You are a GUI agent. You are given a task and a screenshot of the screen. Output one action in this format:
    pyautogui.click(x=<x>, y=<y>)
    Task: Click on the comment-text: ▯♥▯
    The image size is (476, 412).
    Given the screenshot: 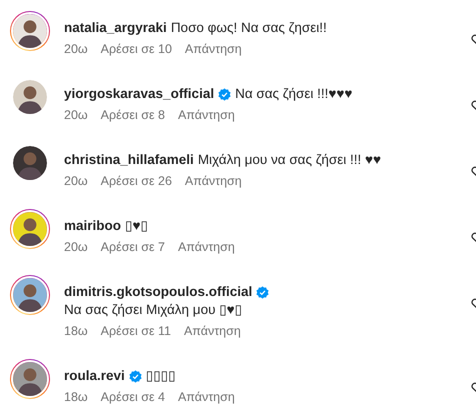 What is the action you would take?
    pyautogui.click(x=136, y=226)
    